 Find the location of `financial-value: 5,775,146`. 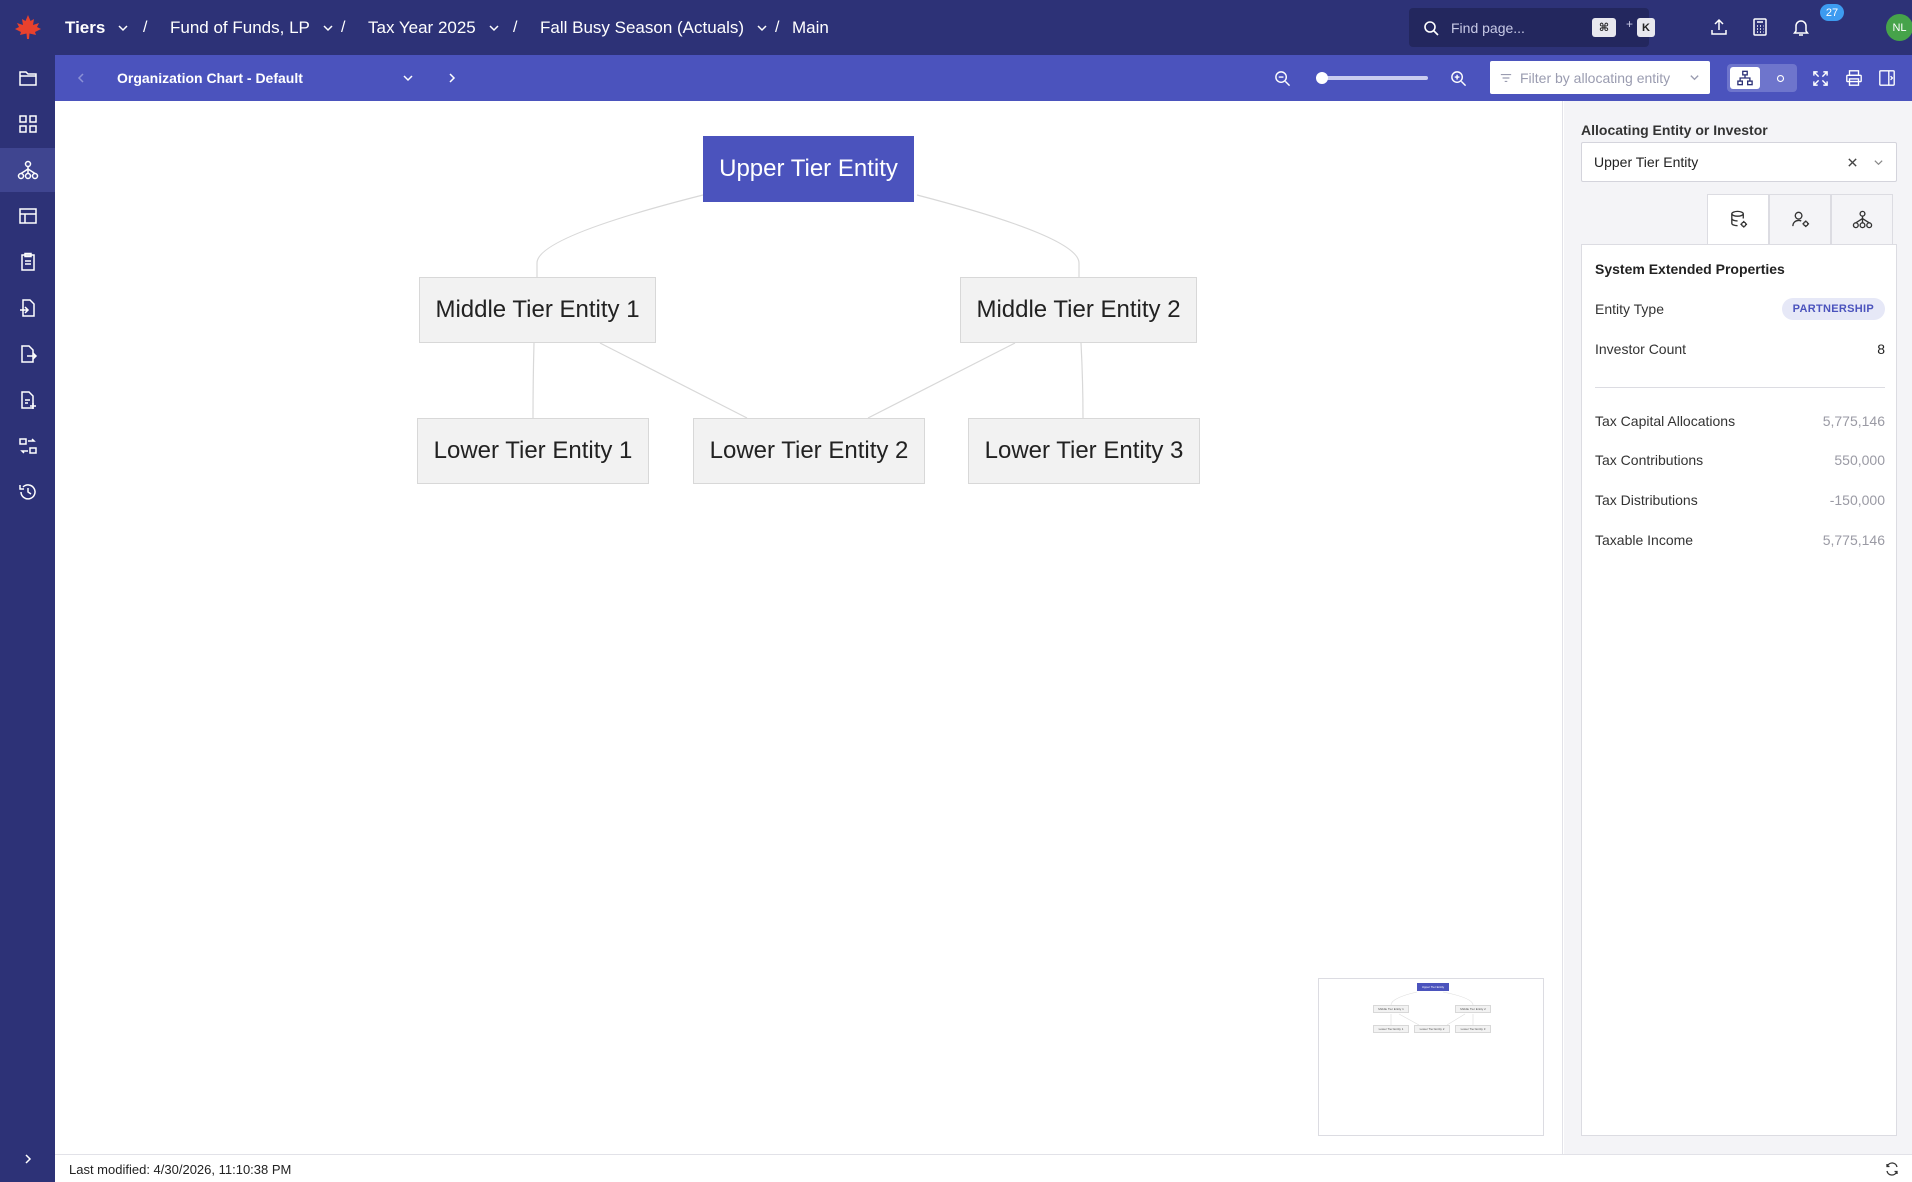

financial-value: 5,775,146 is located at coordinates (1853, 421).